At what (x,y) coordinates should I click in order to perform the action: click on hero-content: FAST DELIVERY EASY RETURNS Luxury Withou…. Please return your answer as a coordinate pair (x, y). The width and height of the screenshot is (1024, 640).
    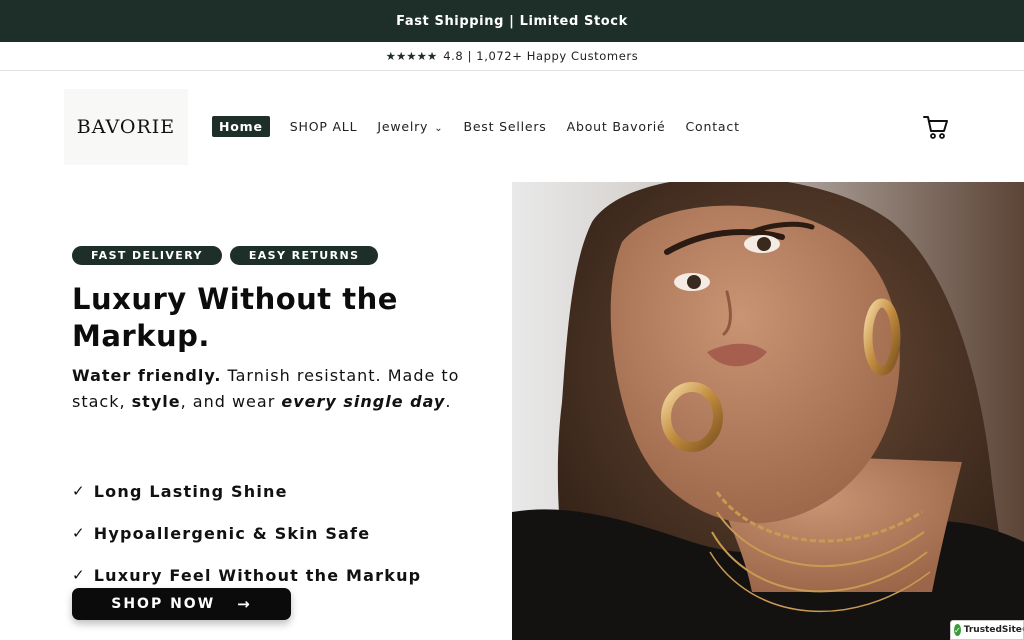
    Looking at the image, I should click on (282, 330).